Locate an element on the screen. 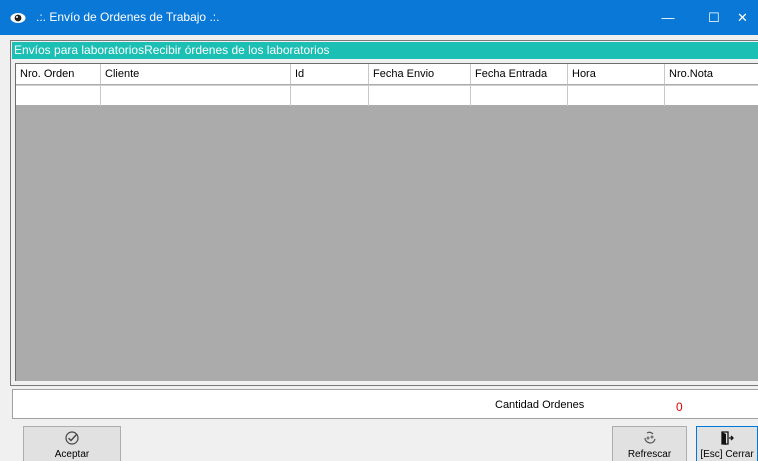  count-value: 0 is located at coordinates (679, 407).